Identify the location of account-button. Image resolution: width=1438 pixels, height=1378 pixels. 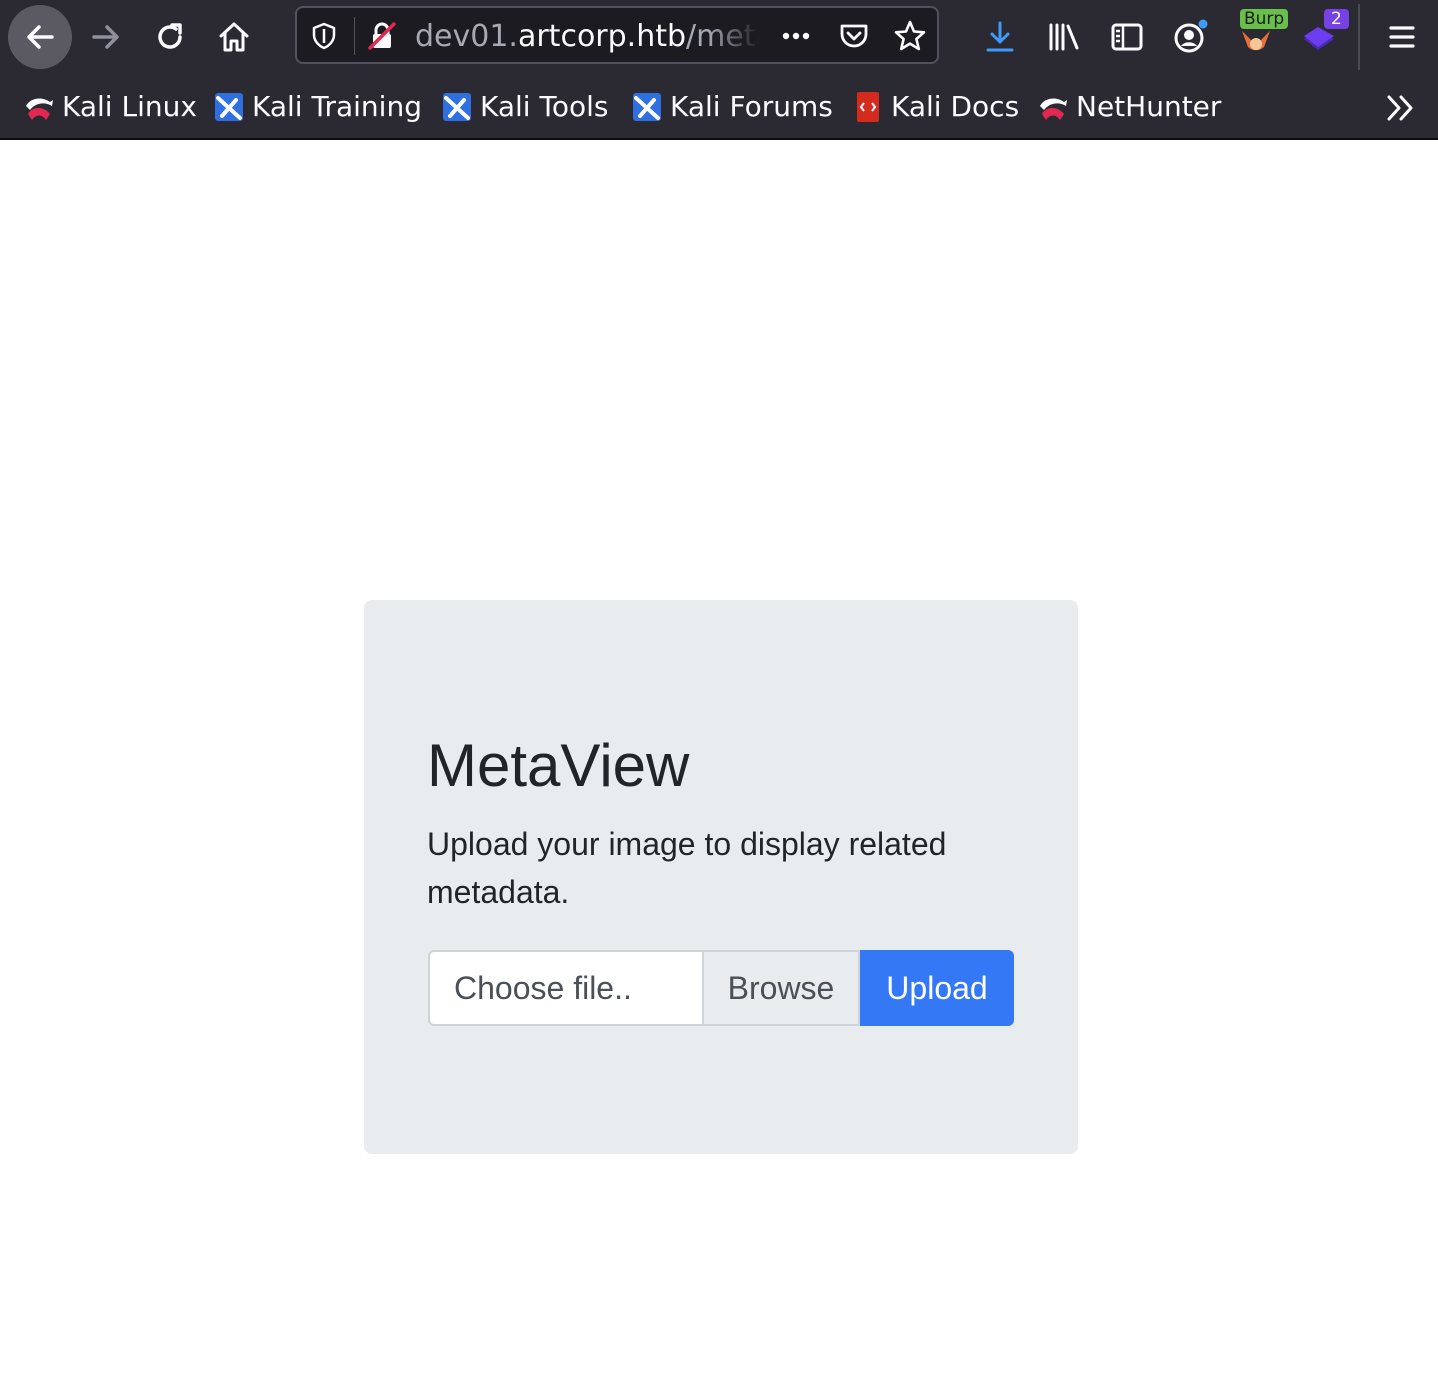
(1191, 37).